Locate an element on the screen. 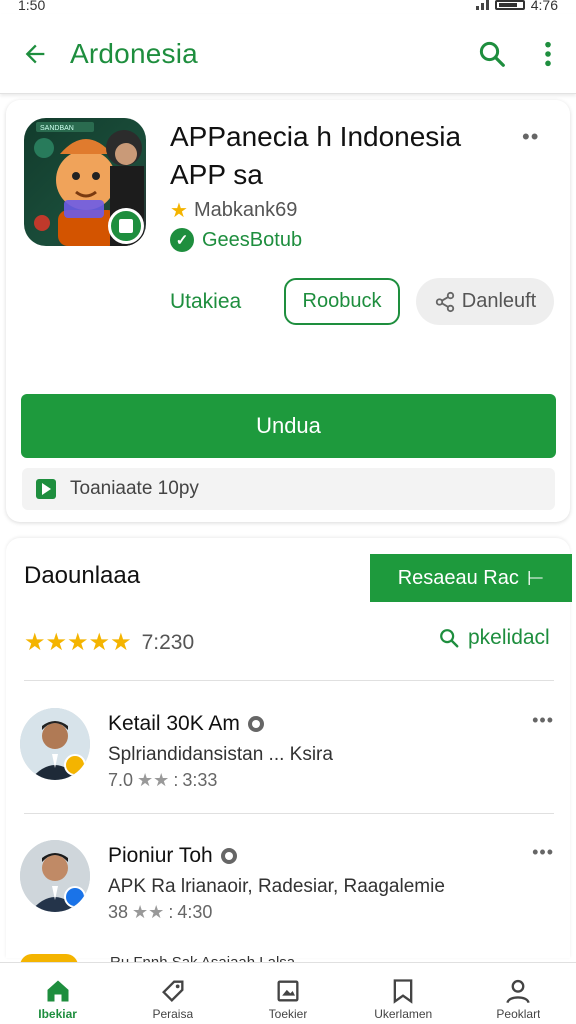  section-title: Daounlaaa is located at coordinates (82, 575).